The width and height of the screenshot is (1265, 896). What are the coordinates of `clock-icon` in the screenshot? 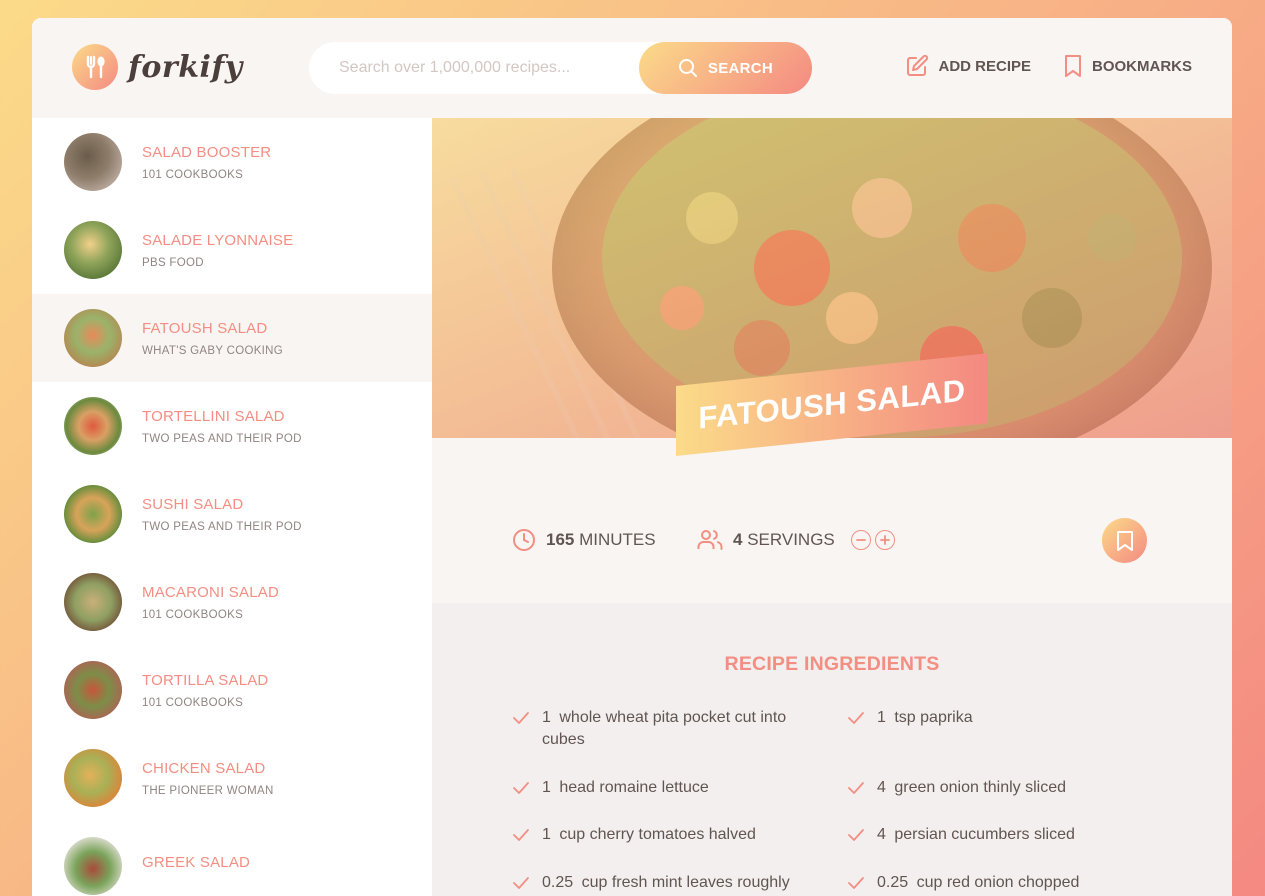 It's located at (524, 540).